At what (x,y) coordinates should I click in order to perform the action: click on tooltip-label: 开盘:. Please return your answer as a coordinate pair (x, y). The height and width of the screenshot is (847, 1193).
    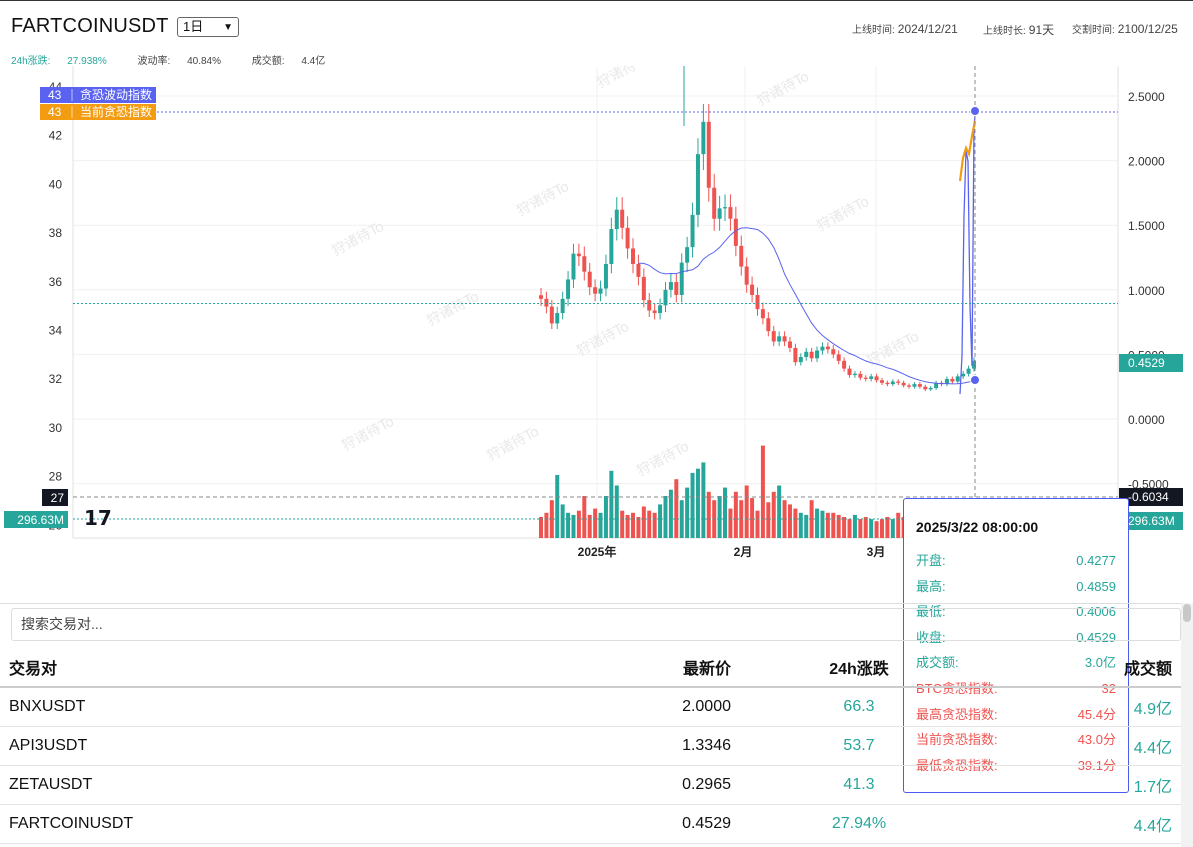
    Looking at the image, I should click on (931, 560).